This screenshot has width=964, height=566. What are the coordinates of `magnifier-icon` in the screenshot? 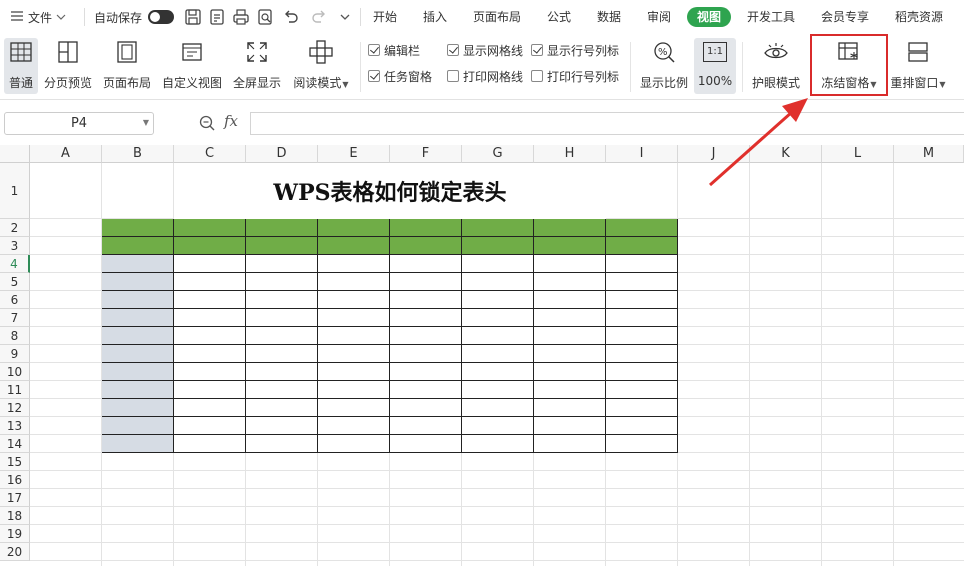 It's located at (207, 123).